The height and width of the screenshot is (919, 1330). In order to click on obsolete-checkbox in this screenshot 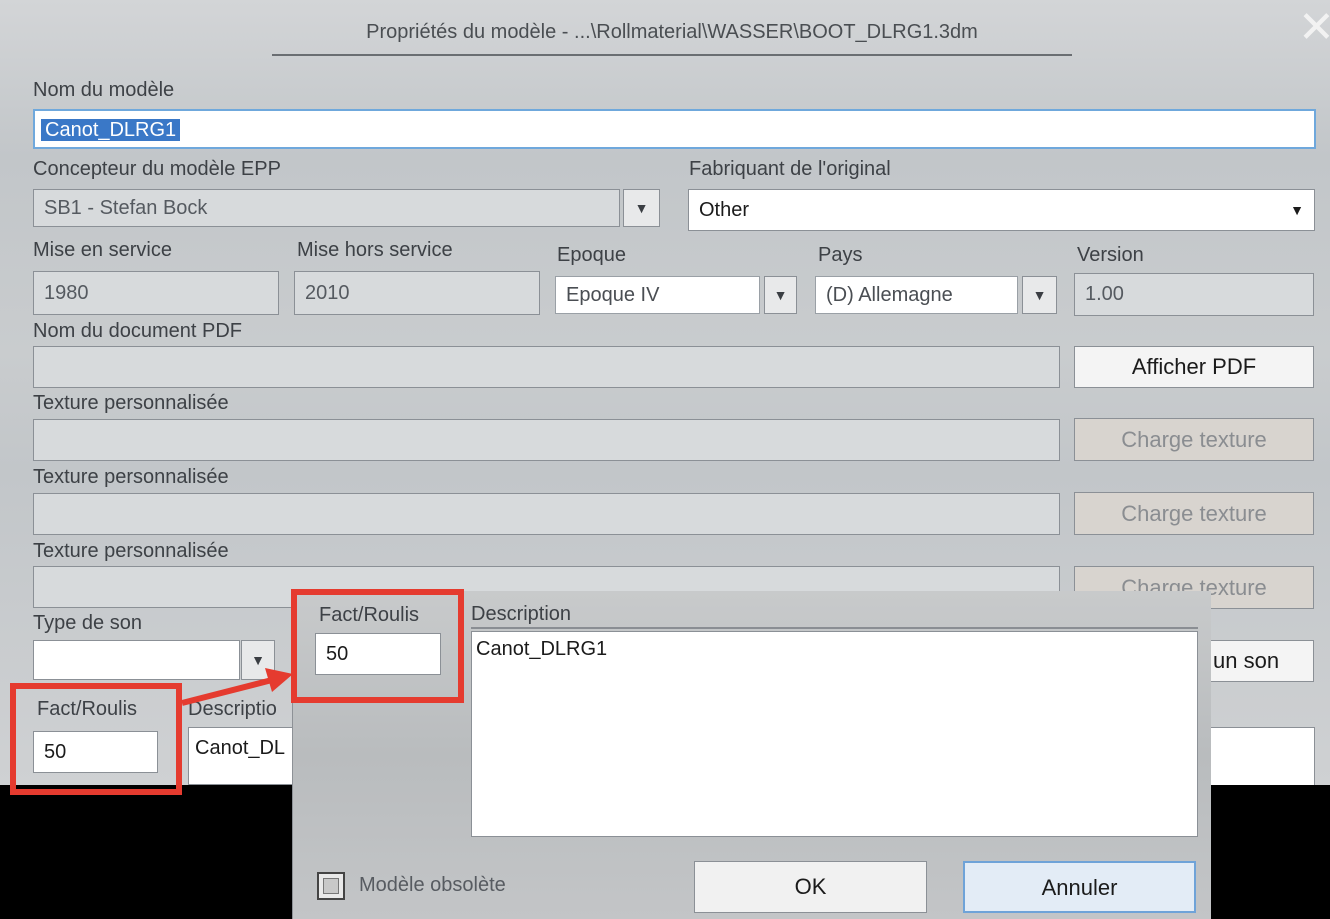, I will do `click(331, 886)`.